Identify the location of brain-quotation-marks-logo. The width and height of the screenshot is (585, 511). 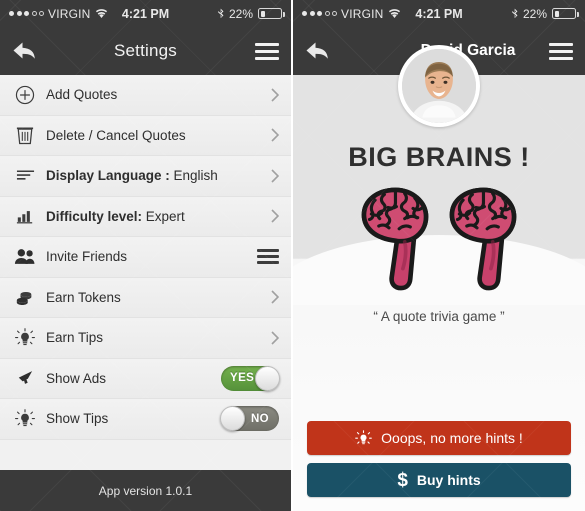
(439, 239).